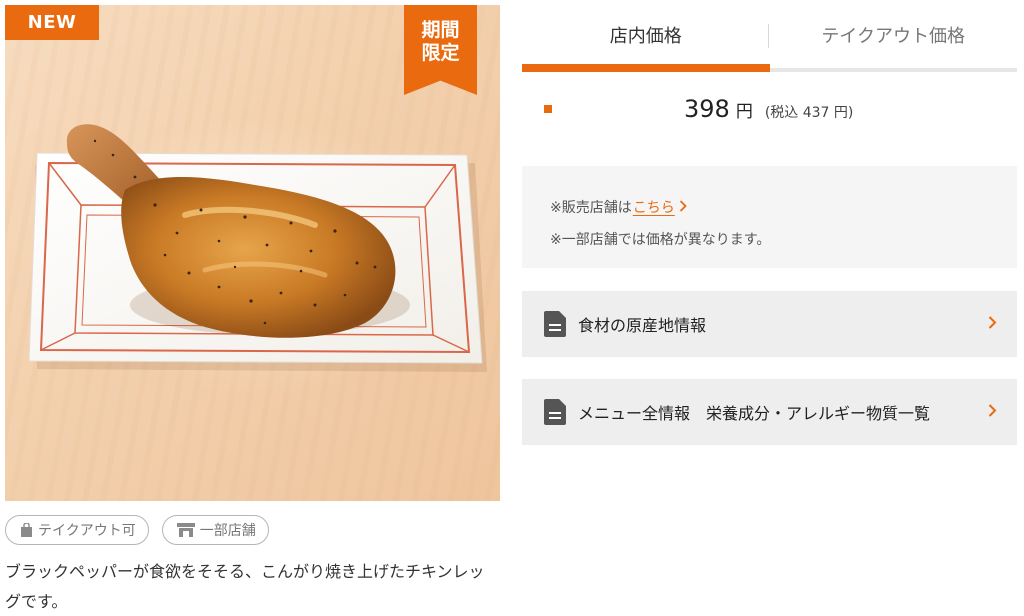 Image resolution: width=1024 pixels, height=616 pixels. Describe the element at coordinates (26, 530) in the screenshot. I see `takeout-bag-icon` at that location.